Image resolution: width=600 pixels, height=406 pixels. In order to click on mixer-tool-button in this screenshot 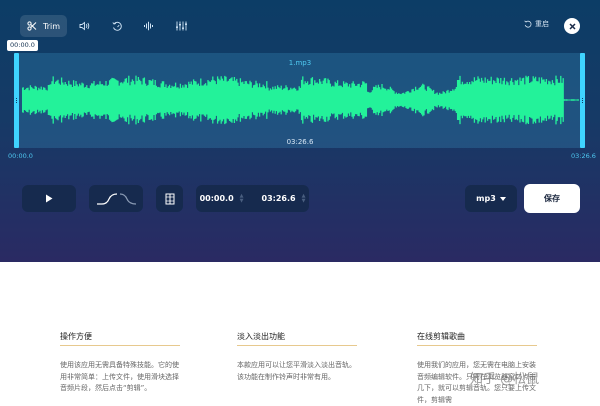, I will do `click(181, 26)`.